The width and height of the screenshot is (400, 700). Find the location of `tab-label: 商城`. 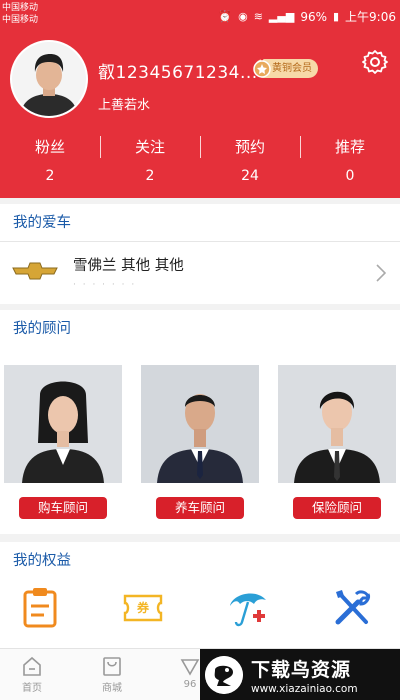

tab-label: 商城 is located at coordinates (112, 688).